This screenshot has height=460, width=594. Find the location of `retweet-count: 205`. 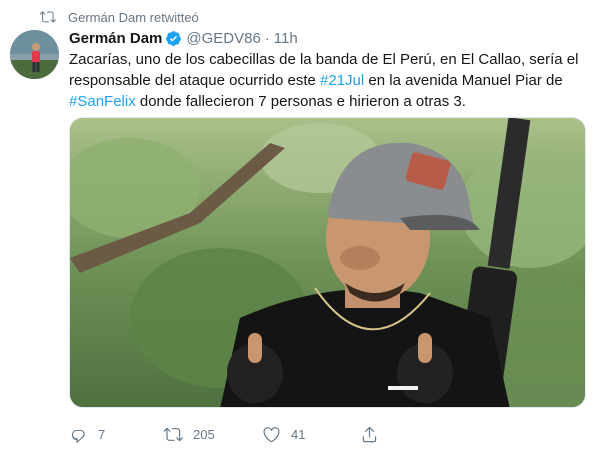

retweet-count: 205 is located at coordinates (204, 434).